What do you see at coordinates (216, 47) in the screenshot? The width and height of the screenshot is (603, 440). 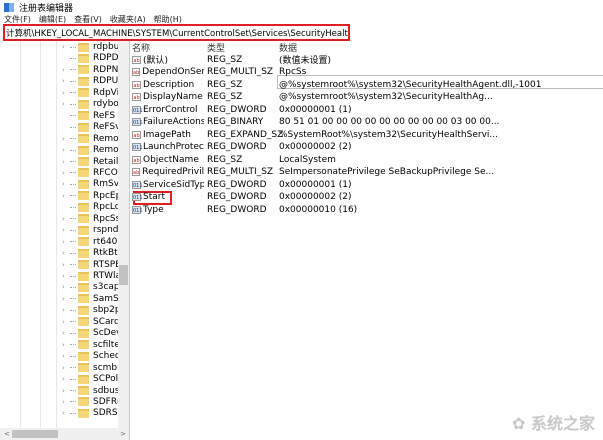 I see `column-type: 类型` at bounding box center [216, 47].